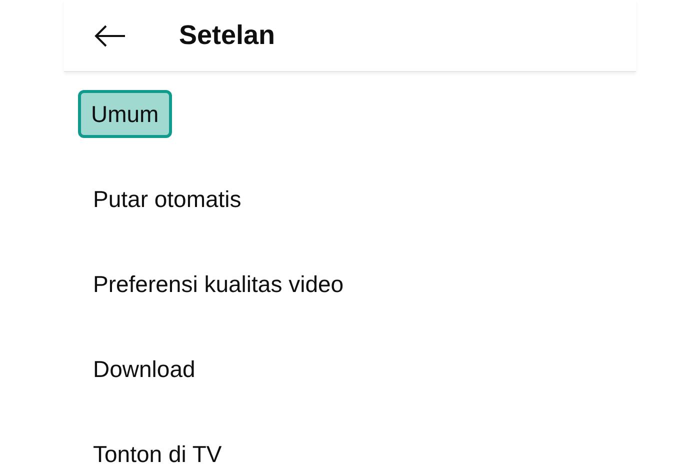 The width and height of the screenshot is (700, 468). What do you see at coordinates (167, 199) in the screenshot?
I see `settings-item: Putar otomatis` at bounding box center [167, 199].